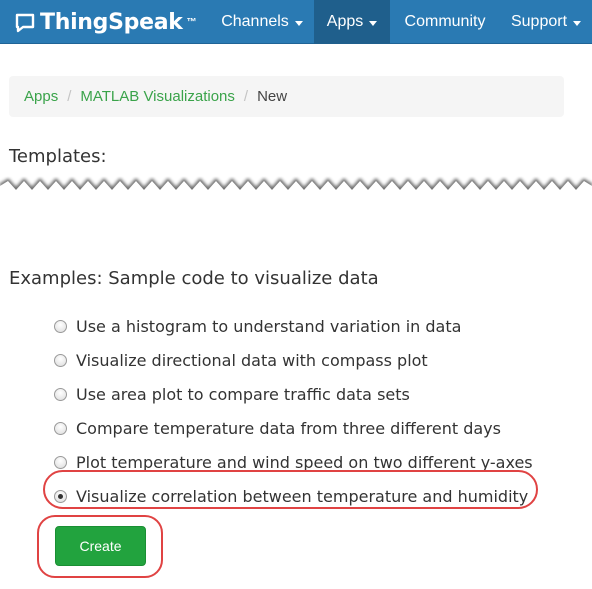 This screenshot has height=589, width=592. I want to click on nav-support: Support, so click(546, 22).